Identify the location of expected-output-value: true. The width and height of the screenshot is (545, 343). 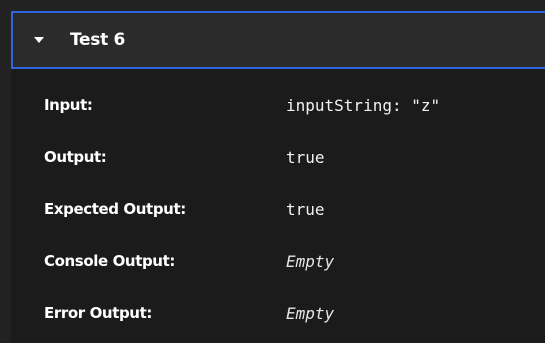
(305, 209).